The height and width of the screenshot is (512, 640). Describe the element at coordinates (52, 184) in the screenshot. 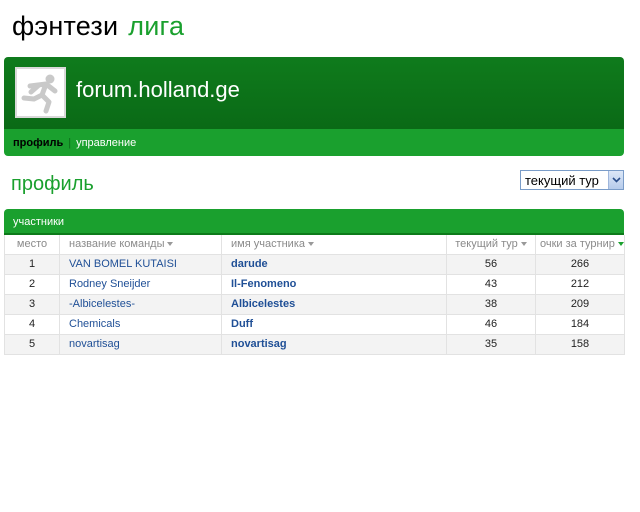

I see `section-title: профиль` at that location.